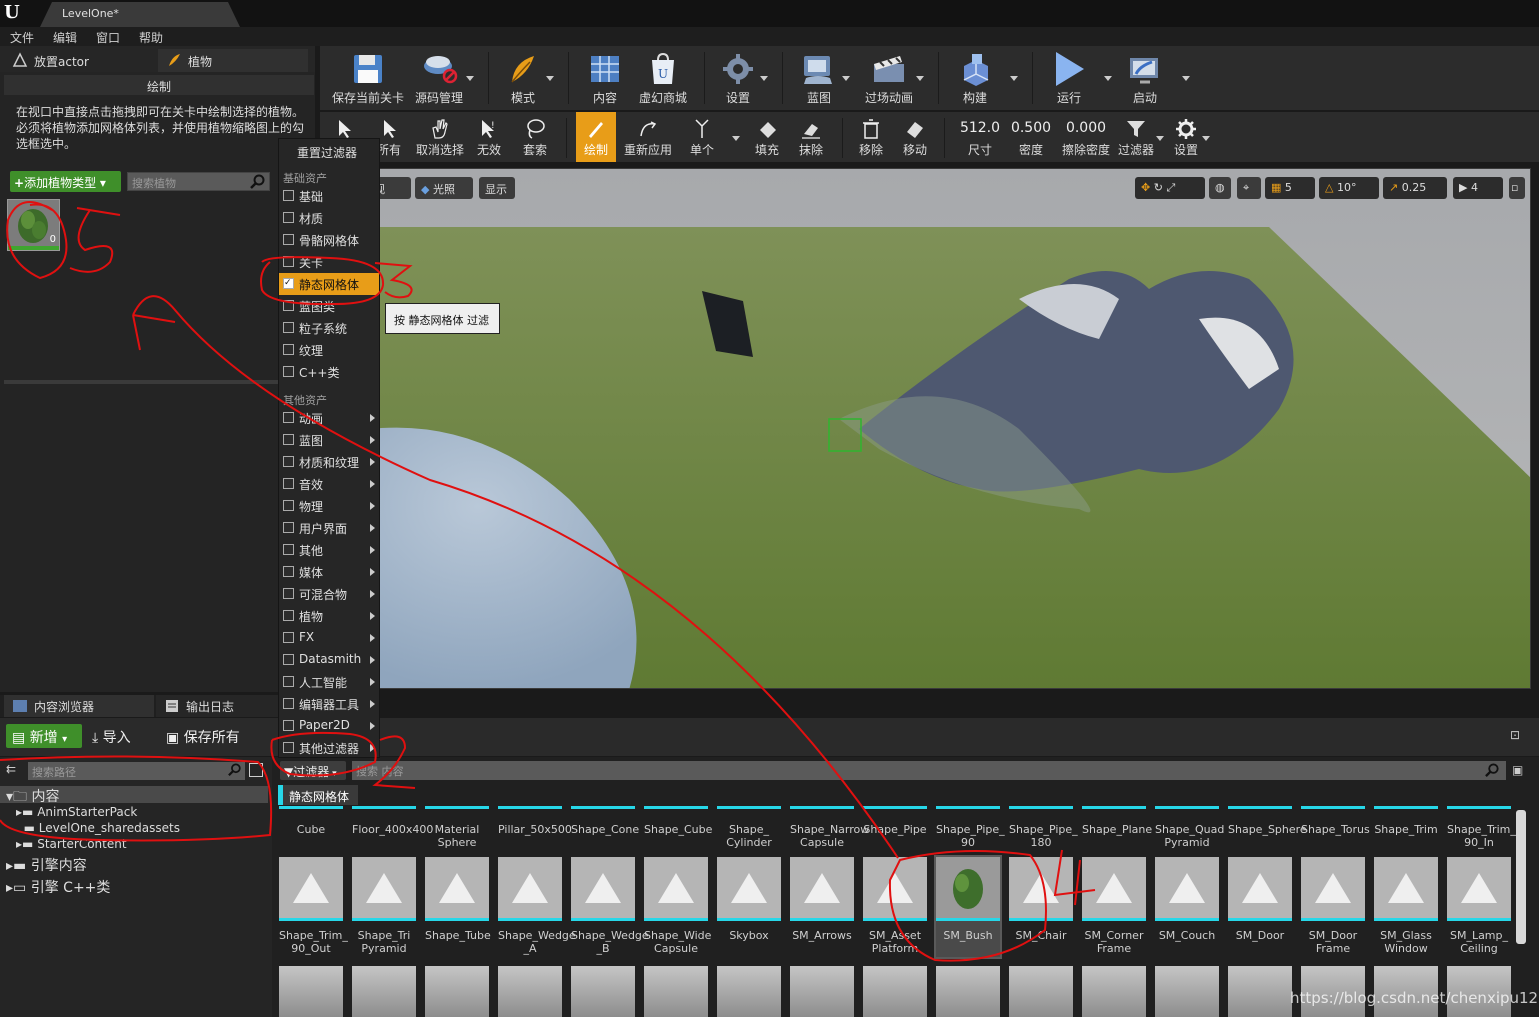 This screenshot has height=1017, width=1539. What do you see at coordinates (55, 886) in the screenshot?
I see `tree-item-engine-cpp: ▸▭ 引擎 C++类` at bounding box center [55, 886].